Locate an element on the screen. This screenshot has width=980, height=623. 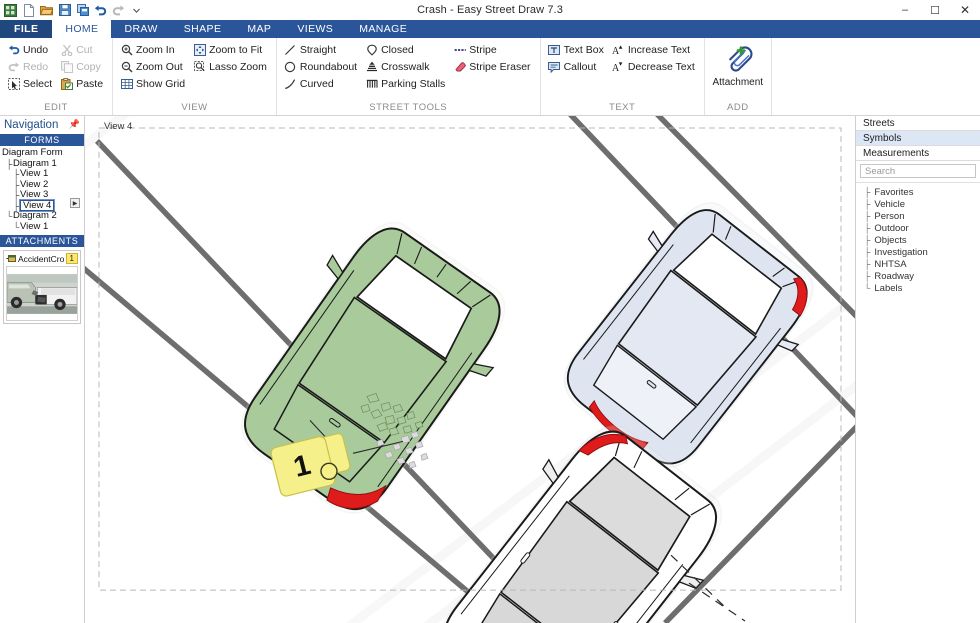
ribbon-button-roundabout: Roundabout is located at coordinates (321, 66).